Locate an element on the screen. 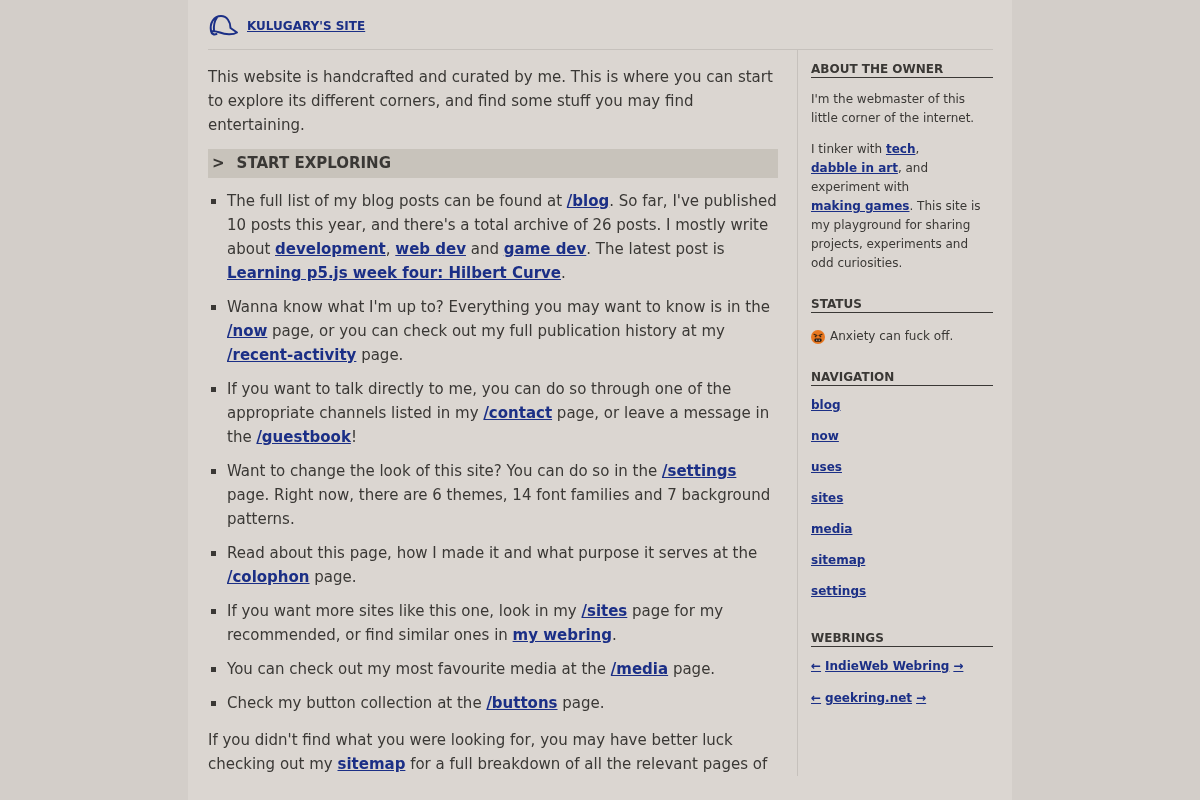 This screenshot has height=800, width=1200. nav-link: sitemap is located at coordinates (838, 560).